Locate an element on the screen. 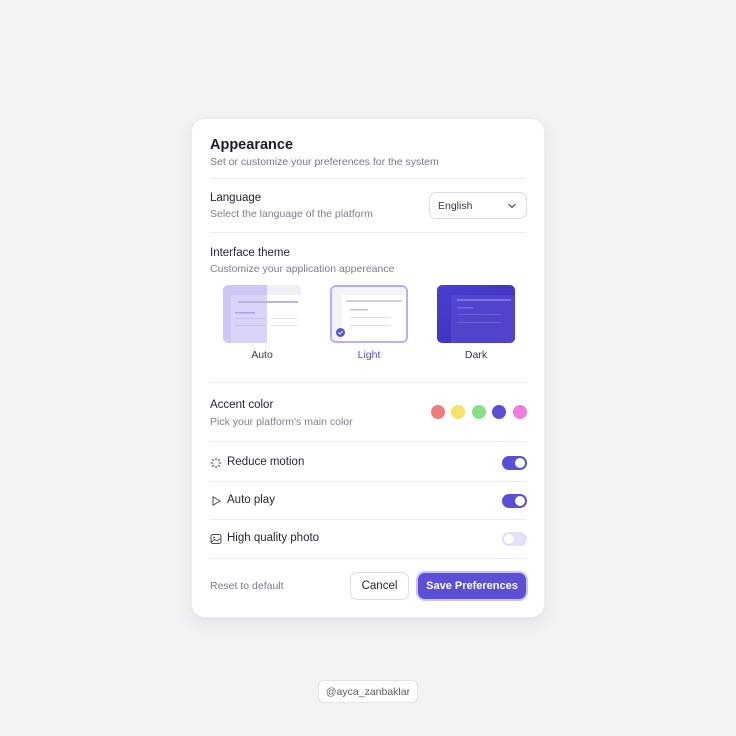  theme-subtitle: Customize your application appereance is located at coordinates (302, 269).